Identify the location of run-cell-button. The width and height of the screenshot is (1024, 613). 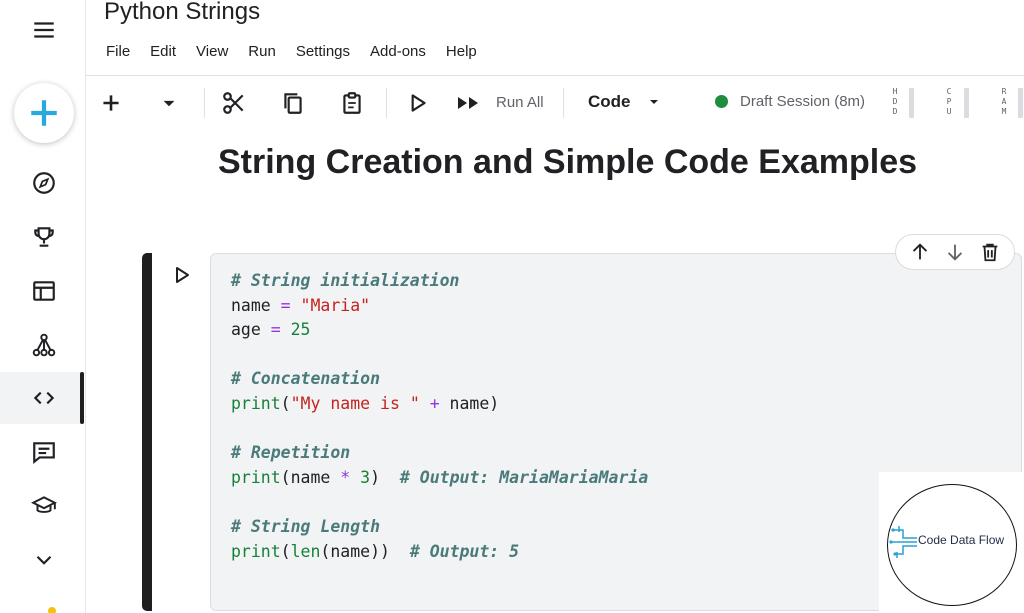
(417, 103).